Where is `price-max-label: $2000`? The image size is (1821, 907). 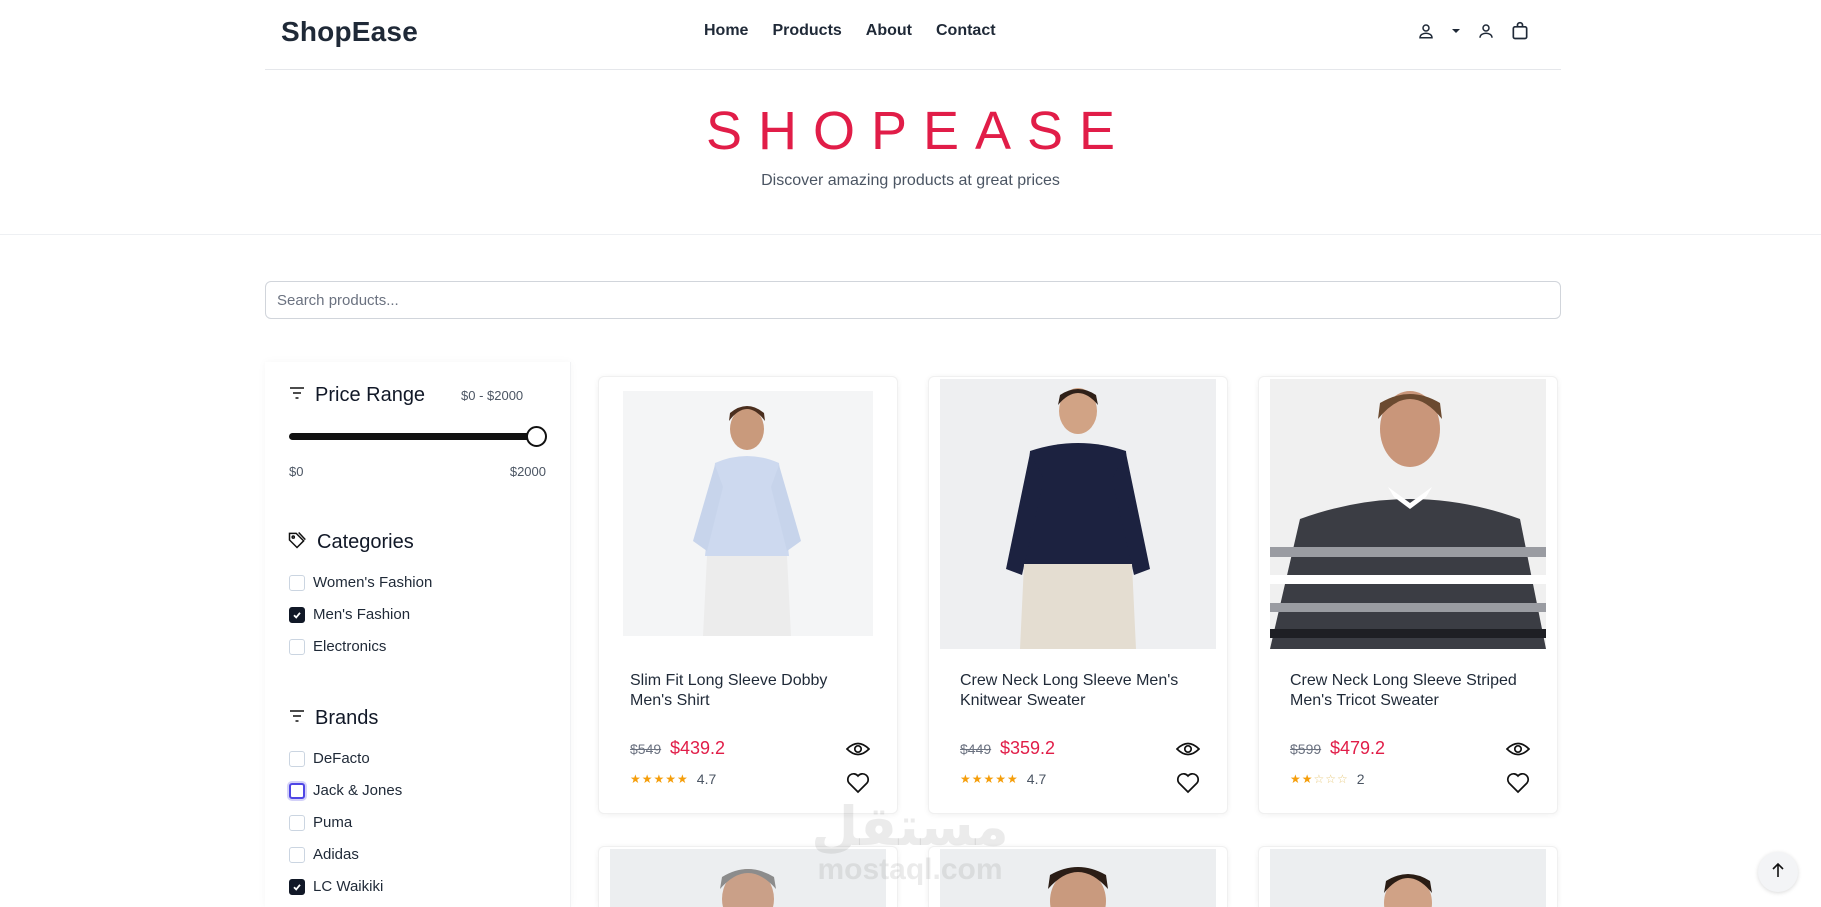 price-max-label: $2000 is located at coordinates (527, 471).